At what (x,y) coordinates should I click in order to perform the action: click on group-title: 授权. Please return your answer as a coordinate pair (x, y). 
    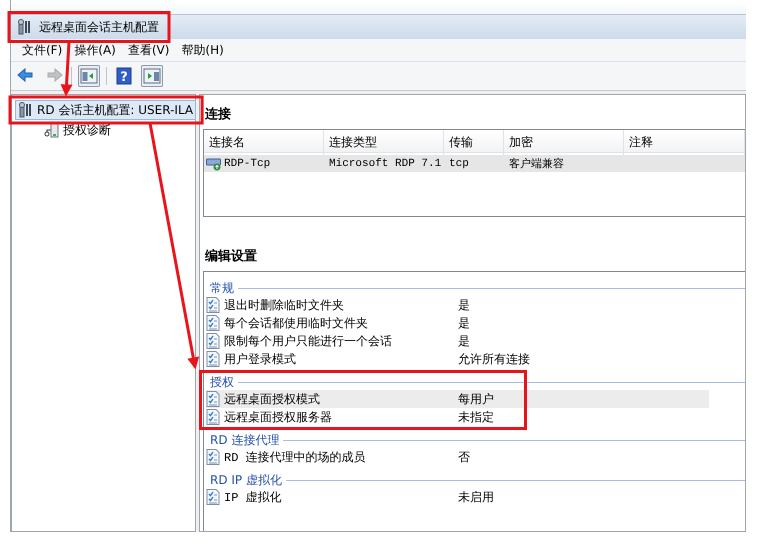
    Looking at the image, I should click on (222, 382).